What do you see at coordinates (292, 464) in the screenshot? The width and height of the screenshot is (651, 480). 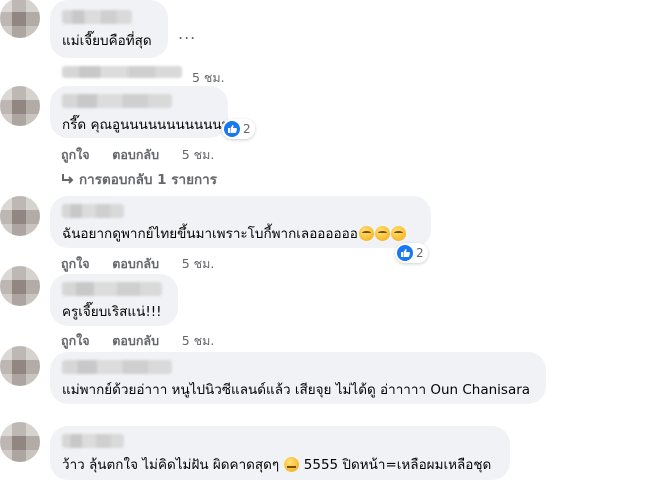 I see `expressionless-emoji-icon` at bounding box center [292, 464].